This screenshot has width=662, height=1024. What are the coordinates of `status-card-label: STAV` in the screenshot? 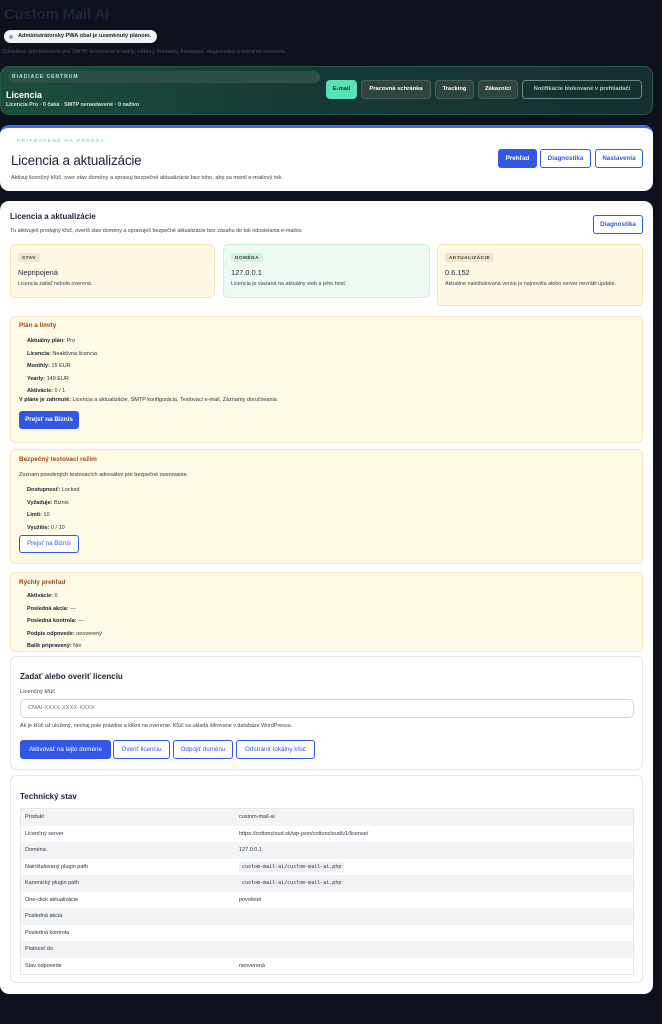 It's located at (29, 257).